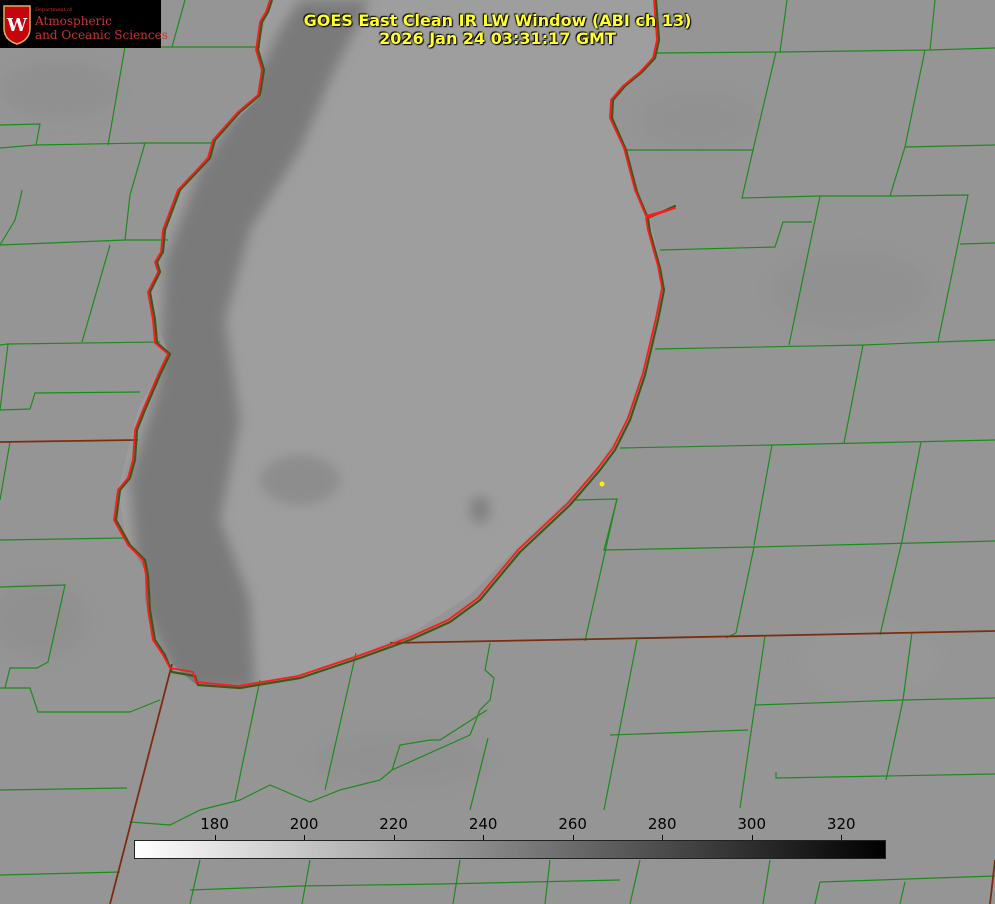 Image resolution: width=995 pixels, height=904 pixels. What do you see at coordinates (483, 824) in the screenshot?
I see `colorbar-tick-label: 240` at bounding box center [483, 824].